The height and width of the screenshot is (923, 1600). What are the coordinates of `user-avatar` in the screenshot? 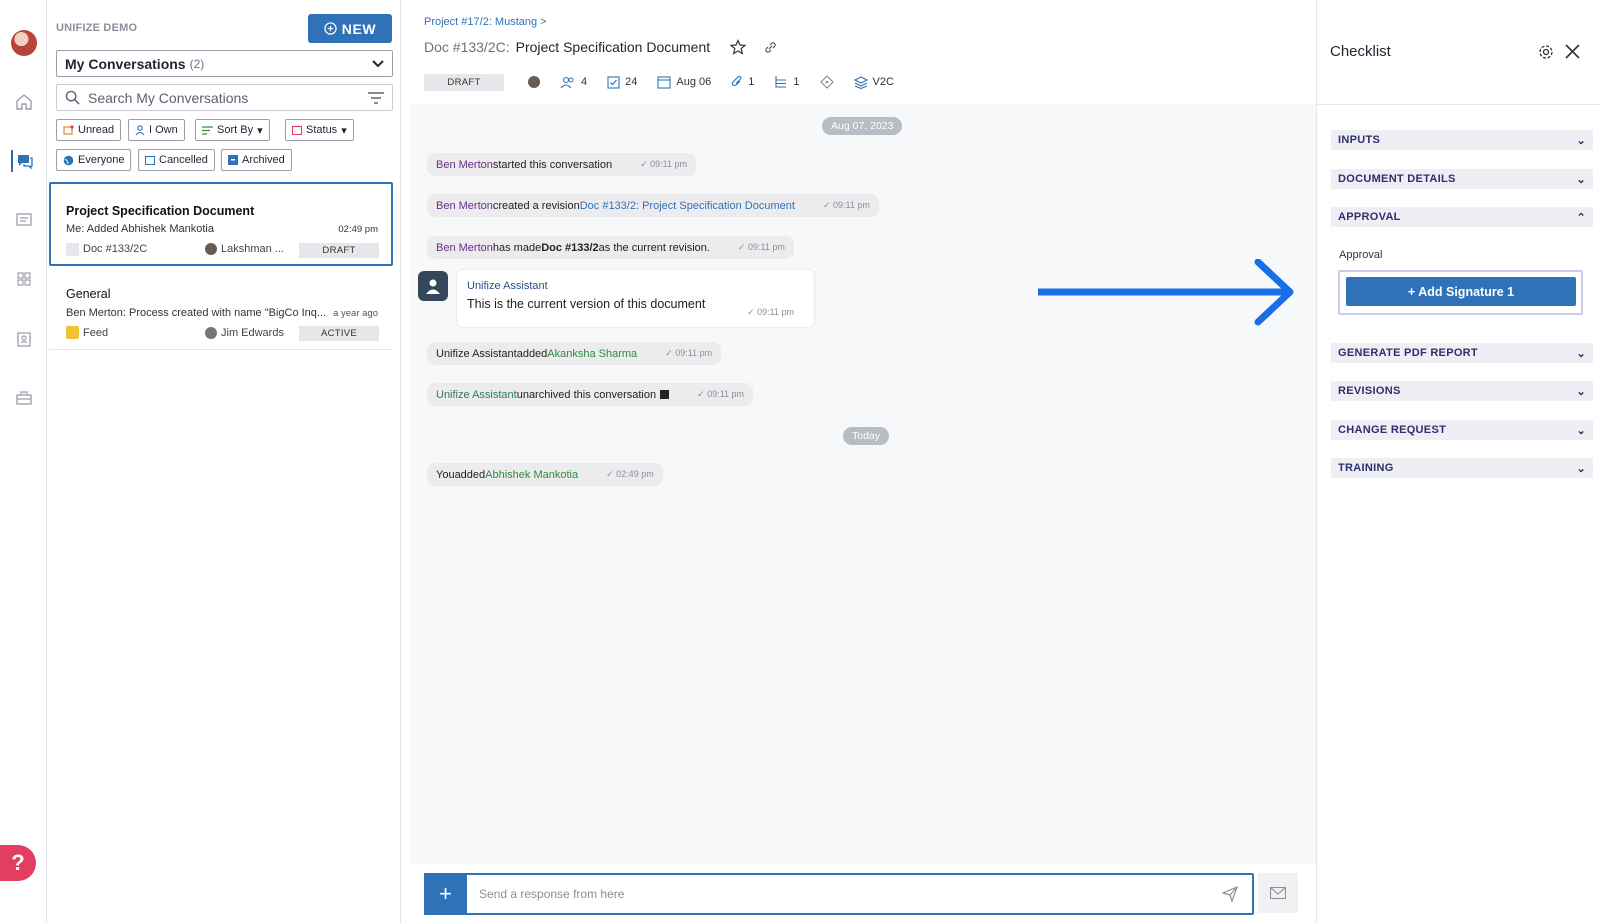 It's located at (24, 43).